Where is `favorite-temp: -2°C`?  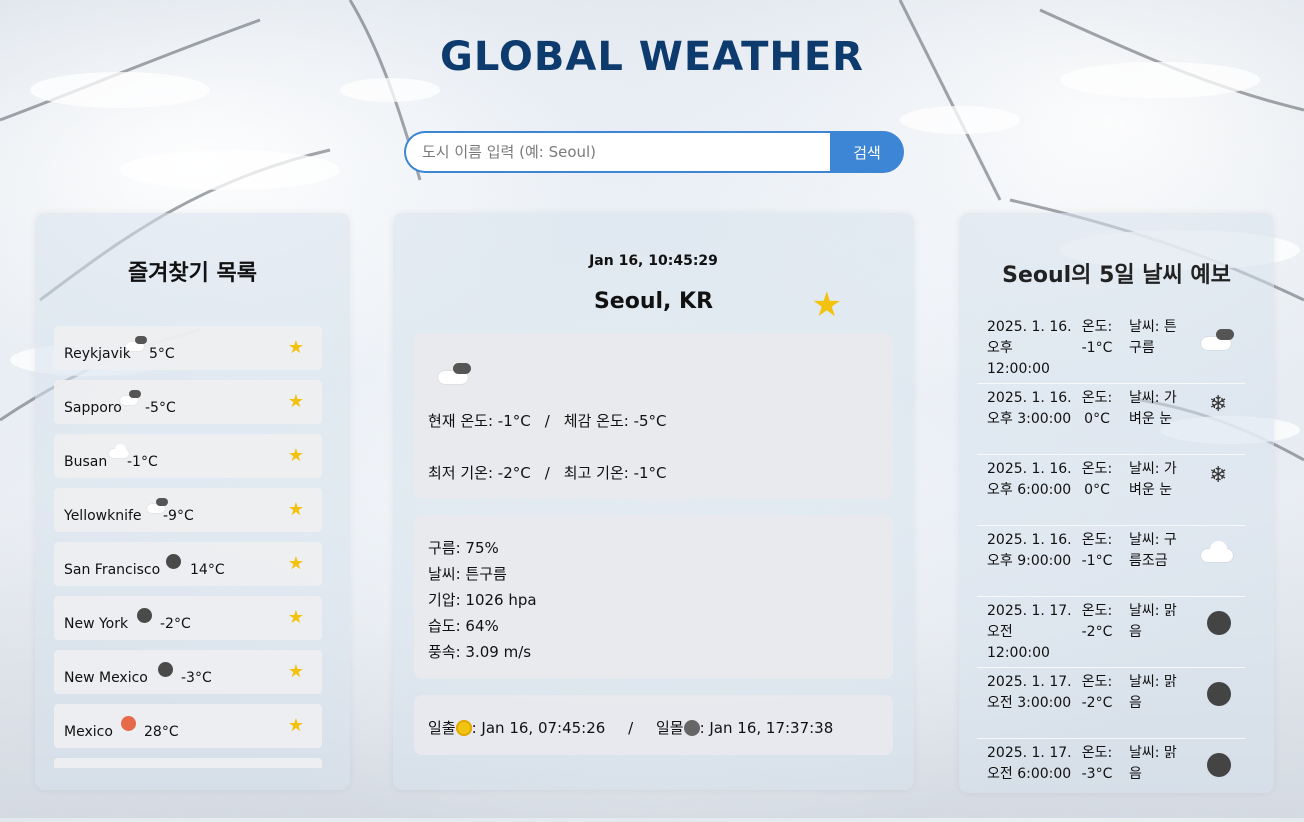
favorite-temp: -2°C is located at coordinates (175, 624).